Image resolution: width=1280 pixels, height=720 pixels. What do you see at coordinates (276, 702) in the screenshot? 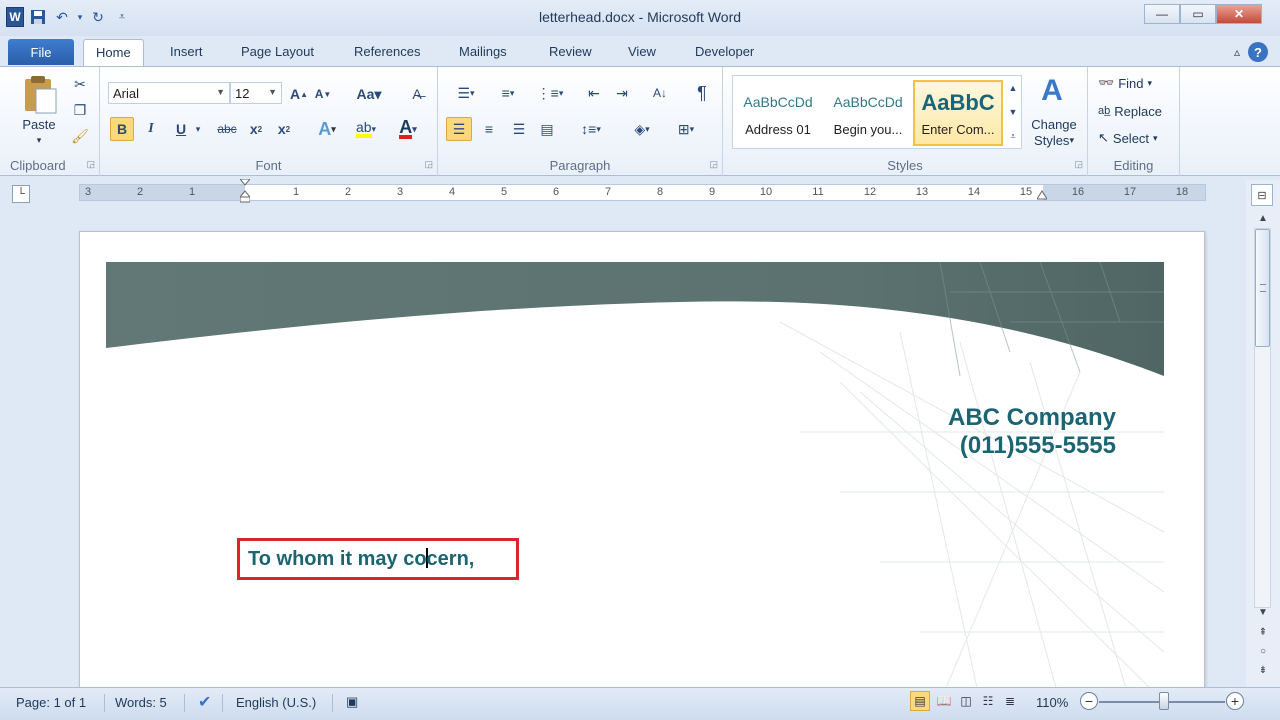
I see `language-status: English (U.S.)` at bounding box center [276, 702].